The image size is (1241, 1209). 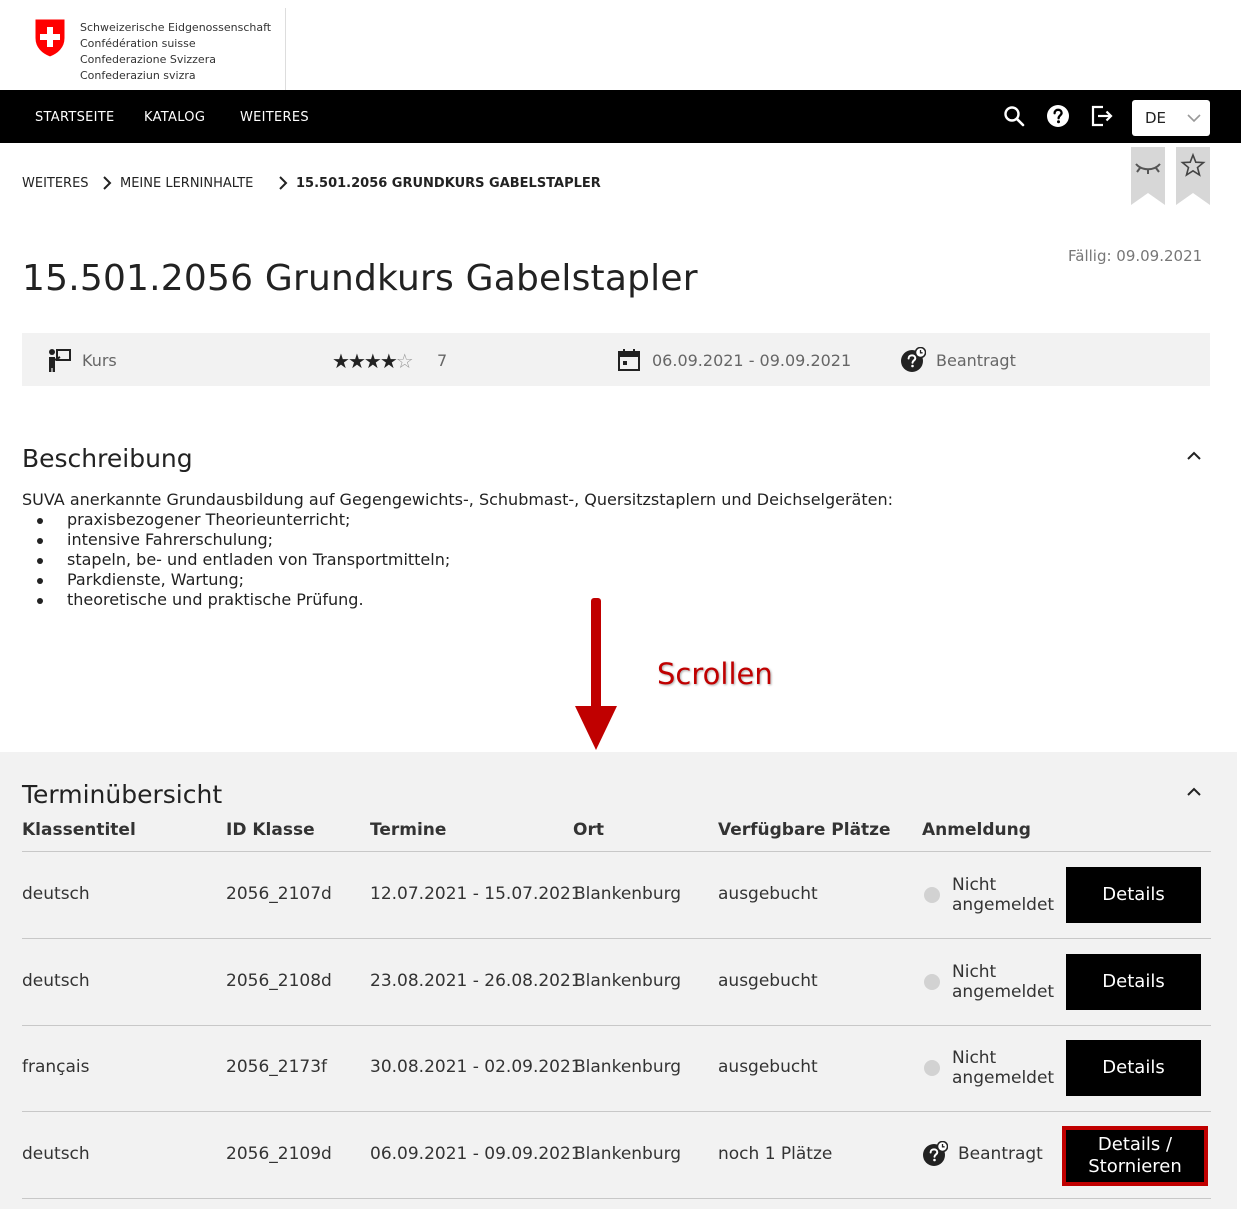 I want to click on cell-dates: 30.08.2021 - 02.09.2021, so click(x=476, y=1067).